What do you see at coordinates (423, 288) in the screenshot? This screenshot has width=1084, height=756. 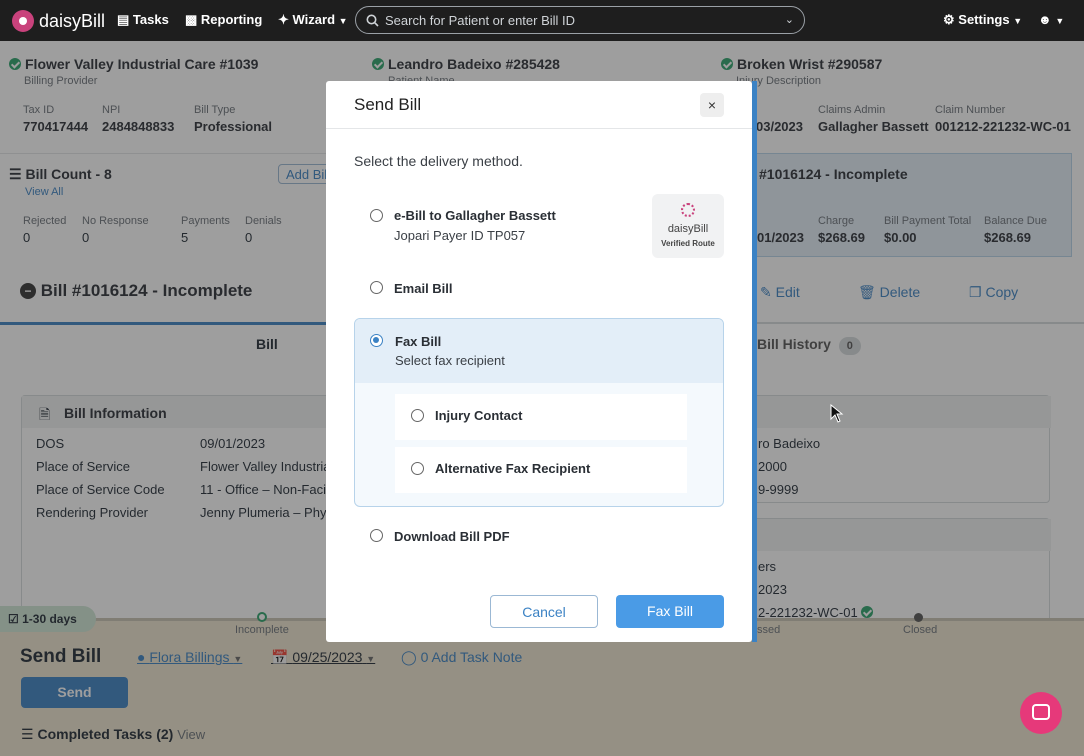 I see `email-label: Email Bill` at bounding box center [423, 288].